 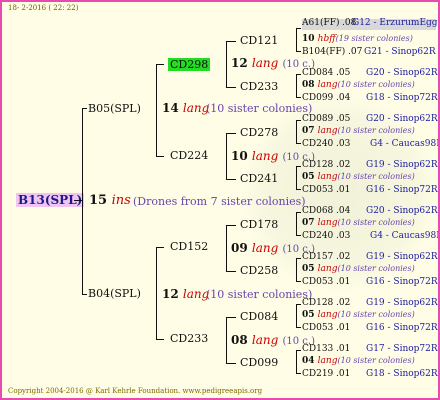 I want to click on root-label: 15 ins, so click(x=110, y=200).